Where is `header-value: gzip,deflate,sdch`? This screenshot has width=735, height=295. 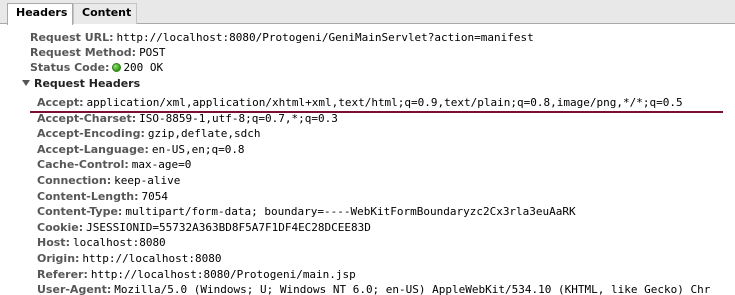
header-value: gzip,deflate,sdch is located at coordinates (204, 134).